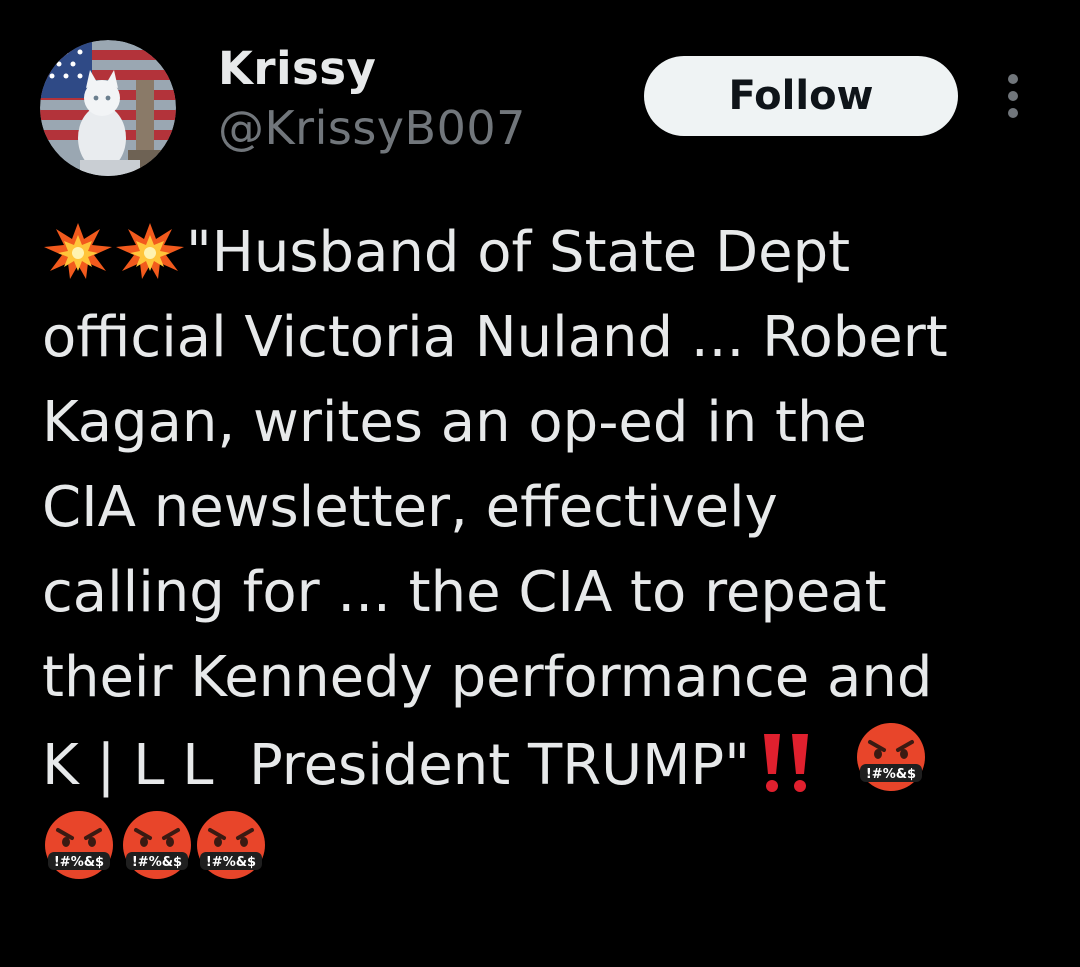 The height and width of the screenshot is (967, 1080). Describe the element at coordinates (547, 852) in the screenshot. I see `tweet-line: !#%&$ !#%&$ !#%&$` at that location.